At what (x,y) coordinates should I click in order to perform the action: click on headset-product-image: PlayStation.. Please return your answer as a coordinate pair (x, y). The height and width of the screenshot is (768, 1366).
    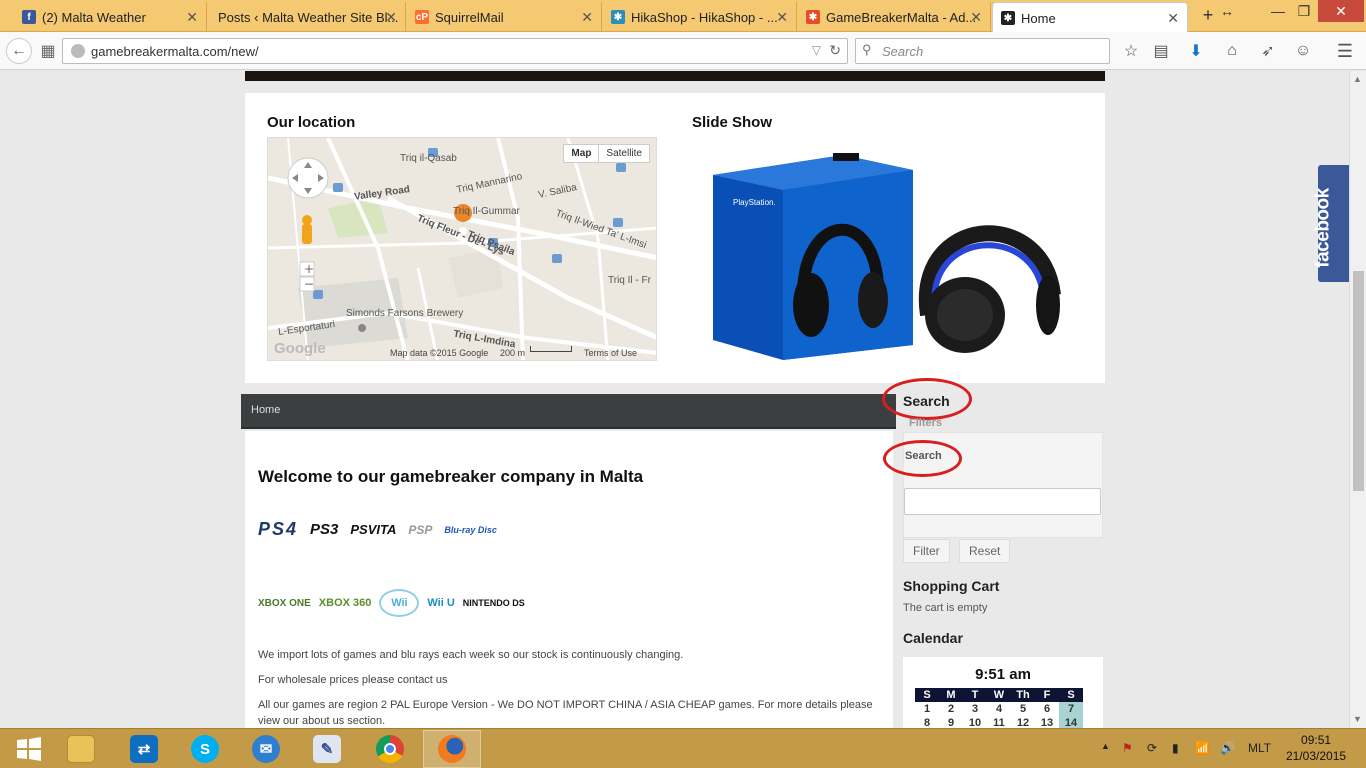
    Looking at the image, I should click on (887, 256).